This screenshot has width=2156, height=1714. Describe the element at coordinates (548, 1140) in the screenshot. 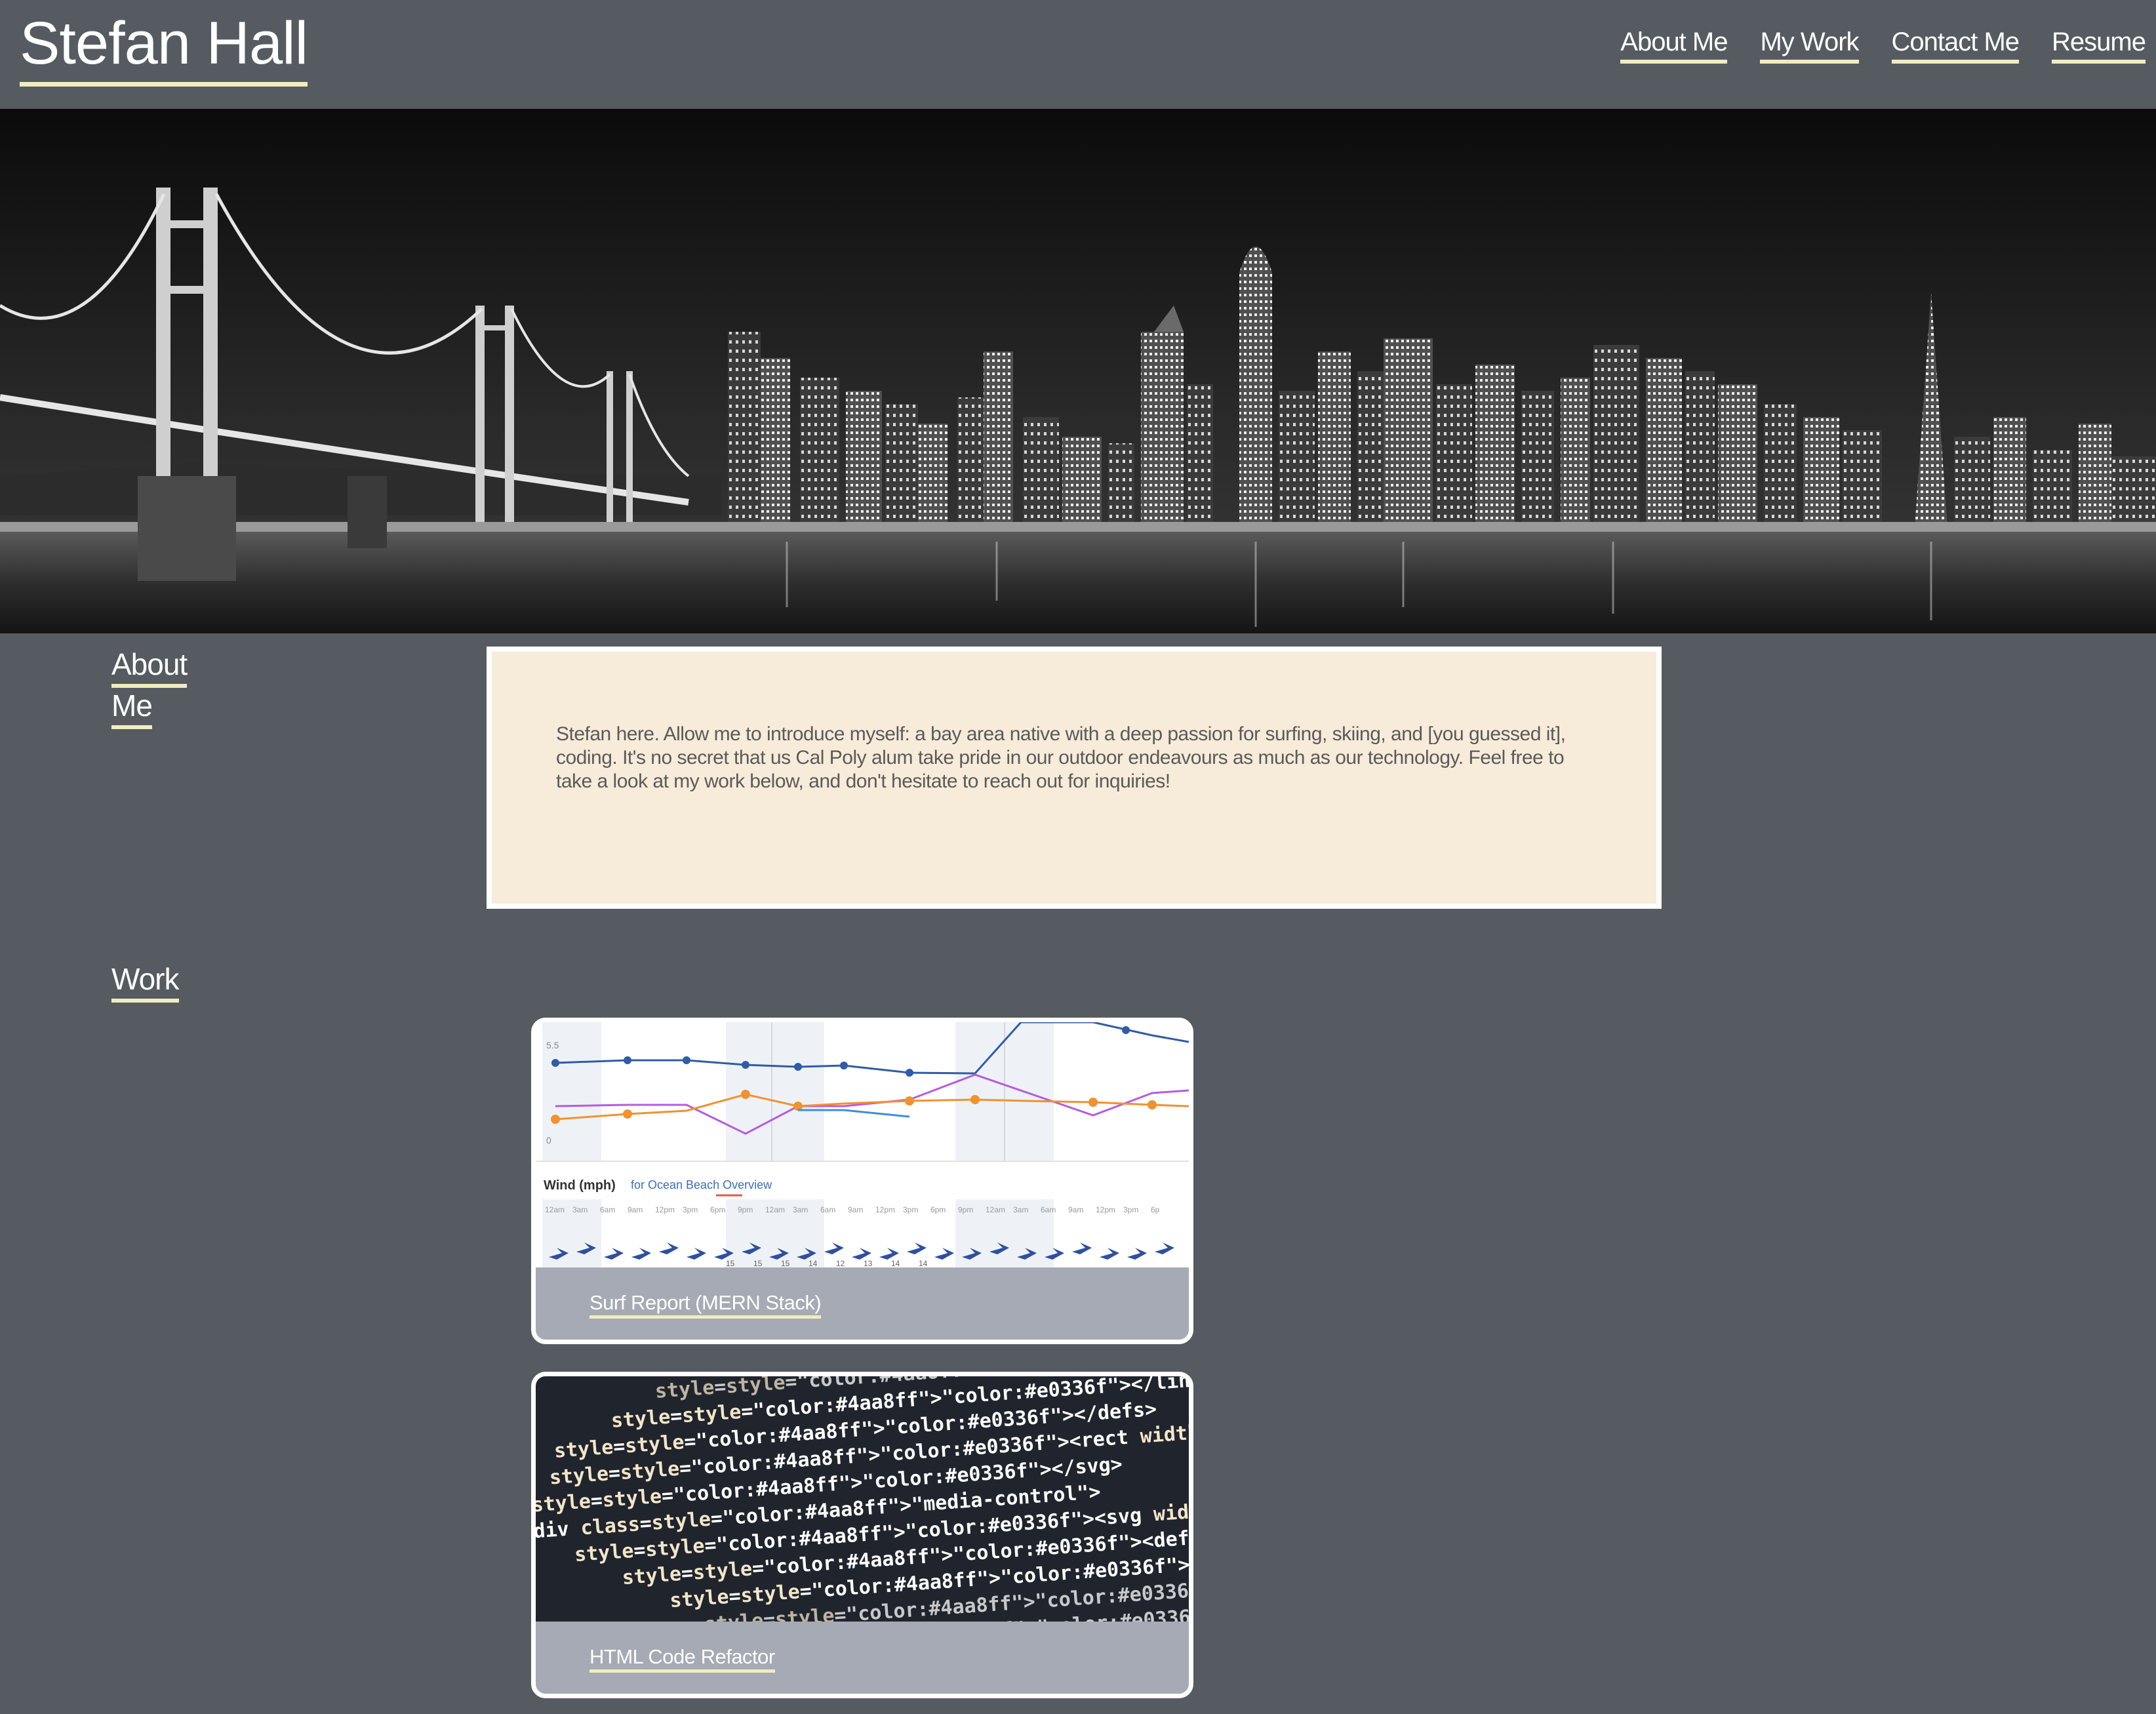

I see `surf-y-bottom-label: 0` at that location.